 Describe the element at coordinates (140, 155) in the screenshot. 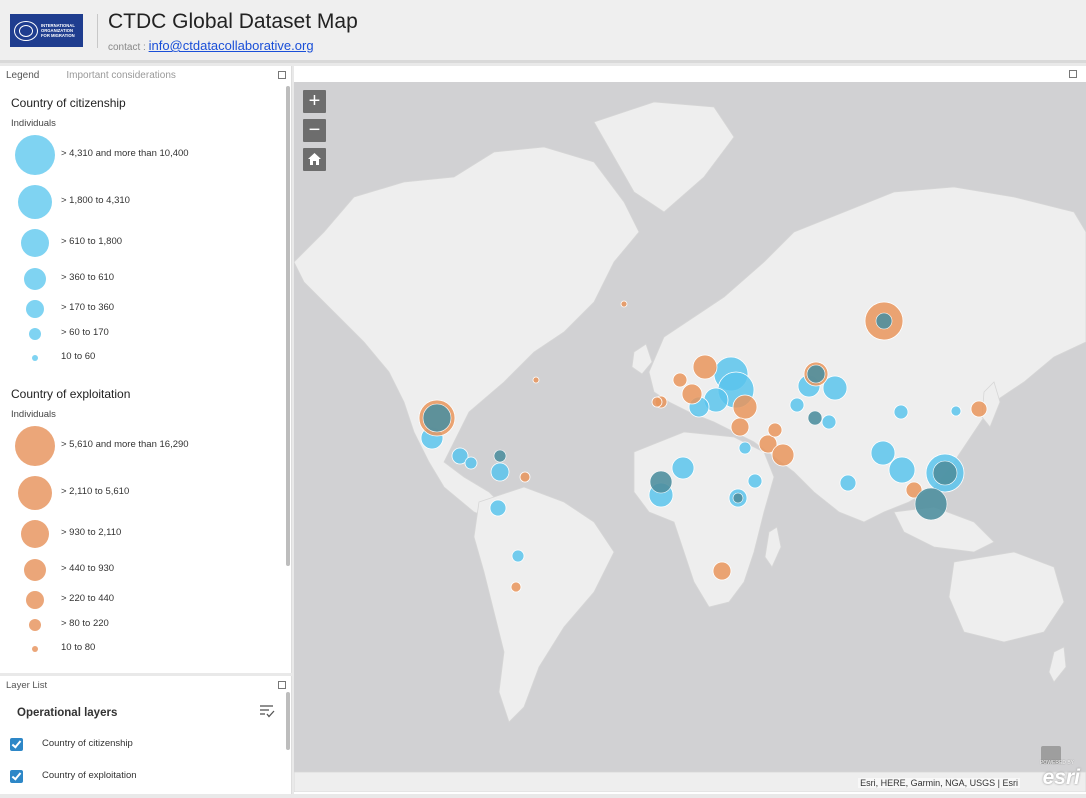

I see `citizenship-class-1: > 4,310 and more than 10,400` at that location.